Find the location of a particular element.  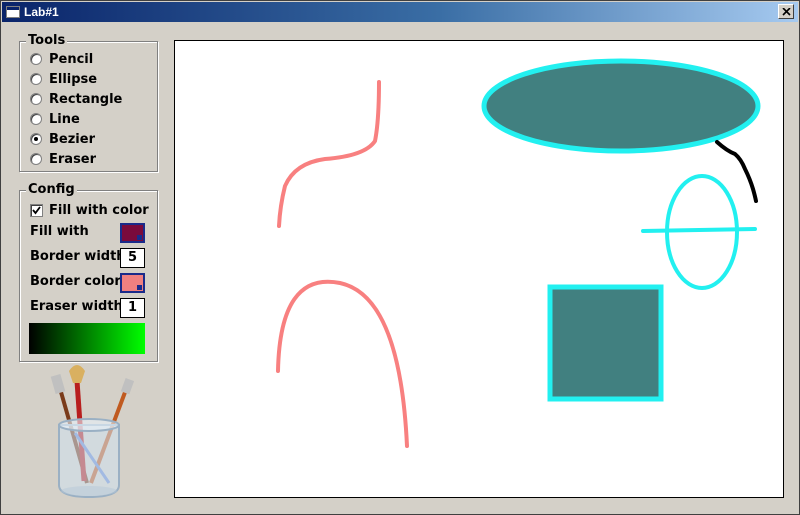

window-title: Lab#1 is located at coordinates (41, 12).